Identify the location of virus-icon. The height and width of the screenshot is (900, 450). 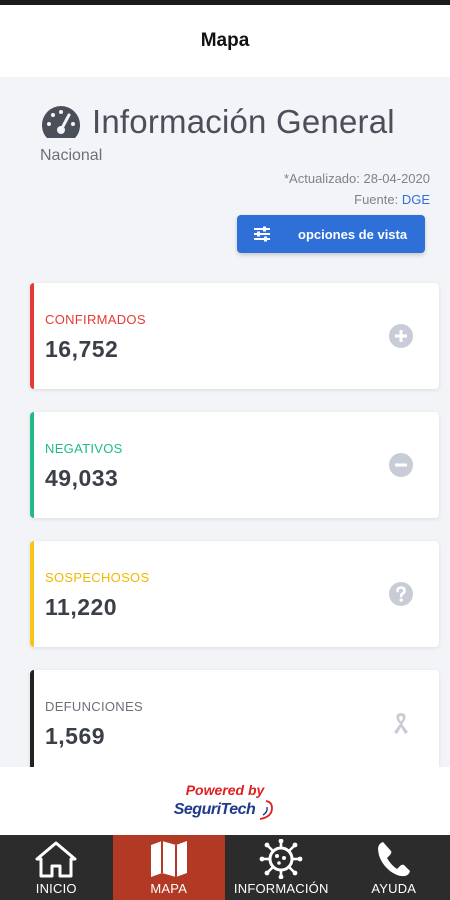
(281, 859).